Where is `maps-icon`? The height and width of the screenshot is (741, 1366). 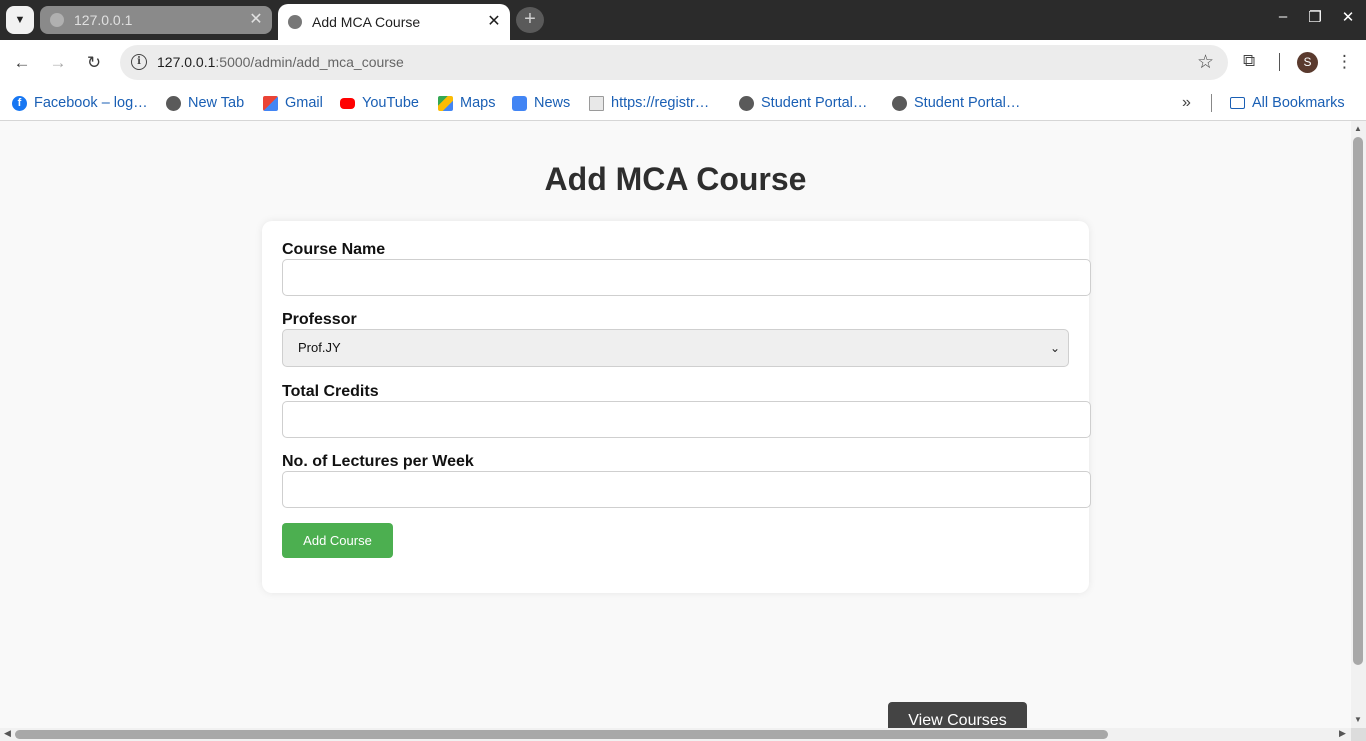 maps-icon is located at coordinates (445, 103).